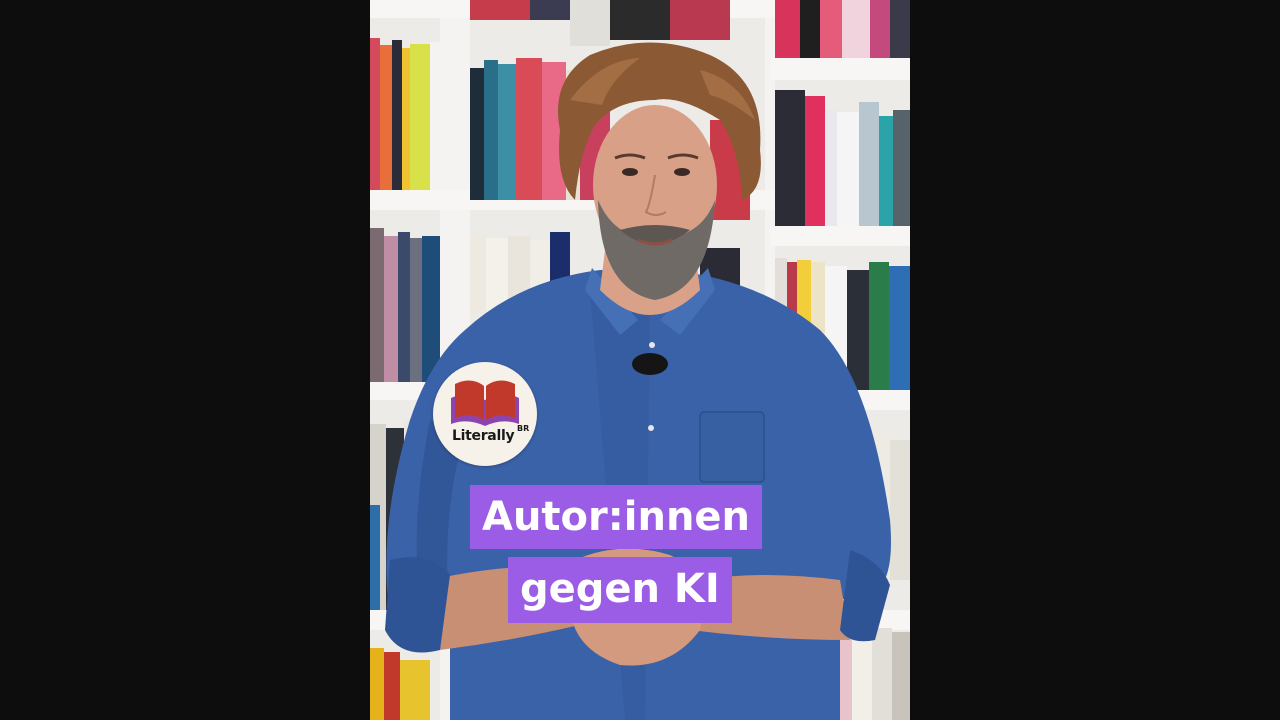  Describe the element at coordinates (616, 517) in the screenshot. I see `caption-line-1: Autor:innen` at that location.